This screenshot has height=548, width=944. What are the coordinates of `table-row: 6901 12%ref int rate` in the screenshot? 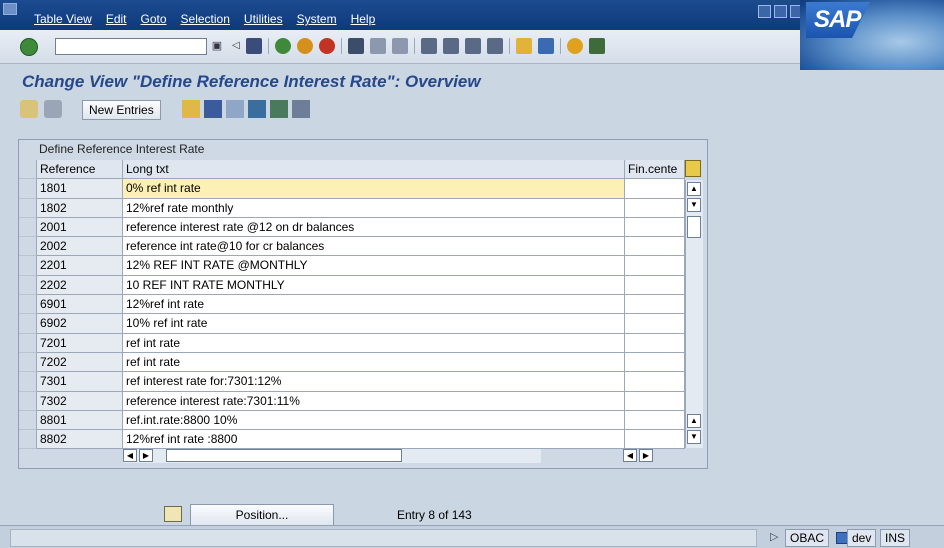 It's located at (352, 305).